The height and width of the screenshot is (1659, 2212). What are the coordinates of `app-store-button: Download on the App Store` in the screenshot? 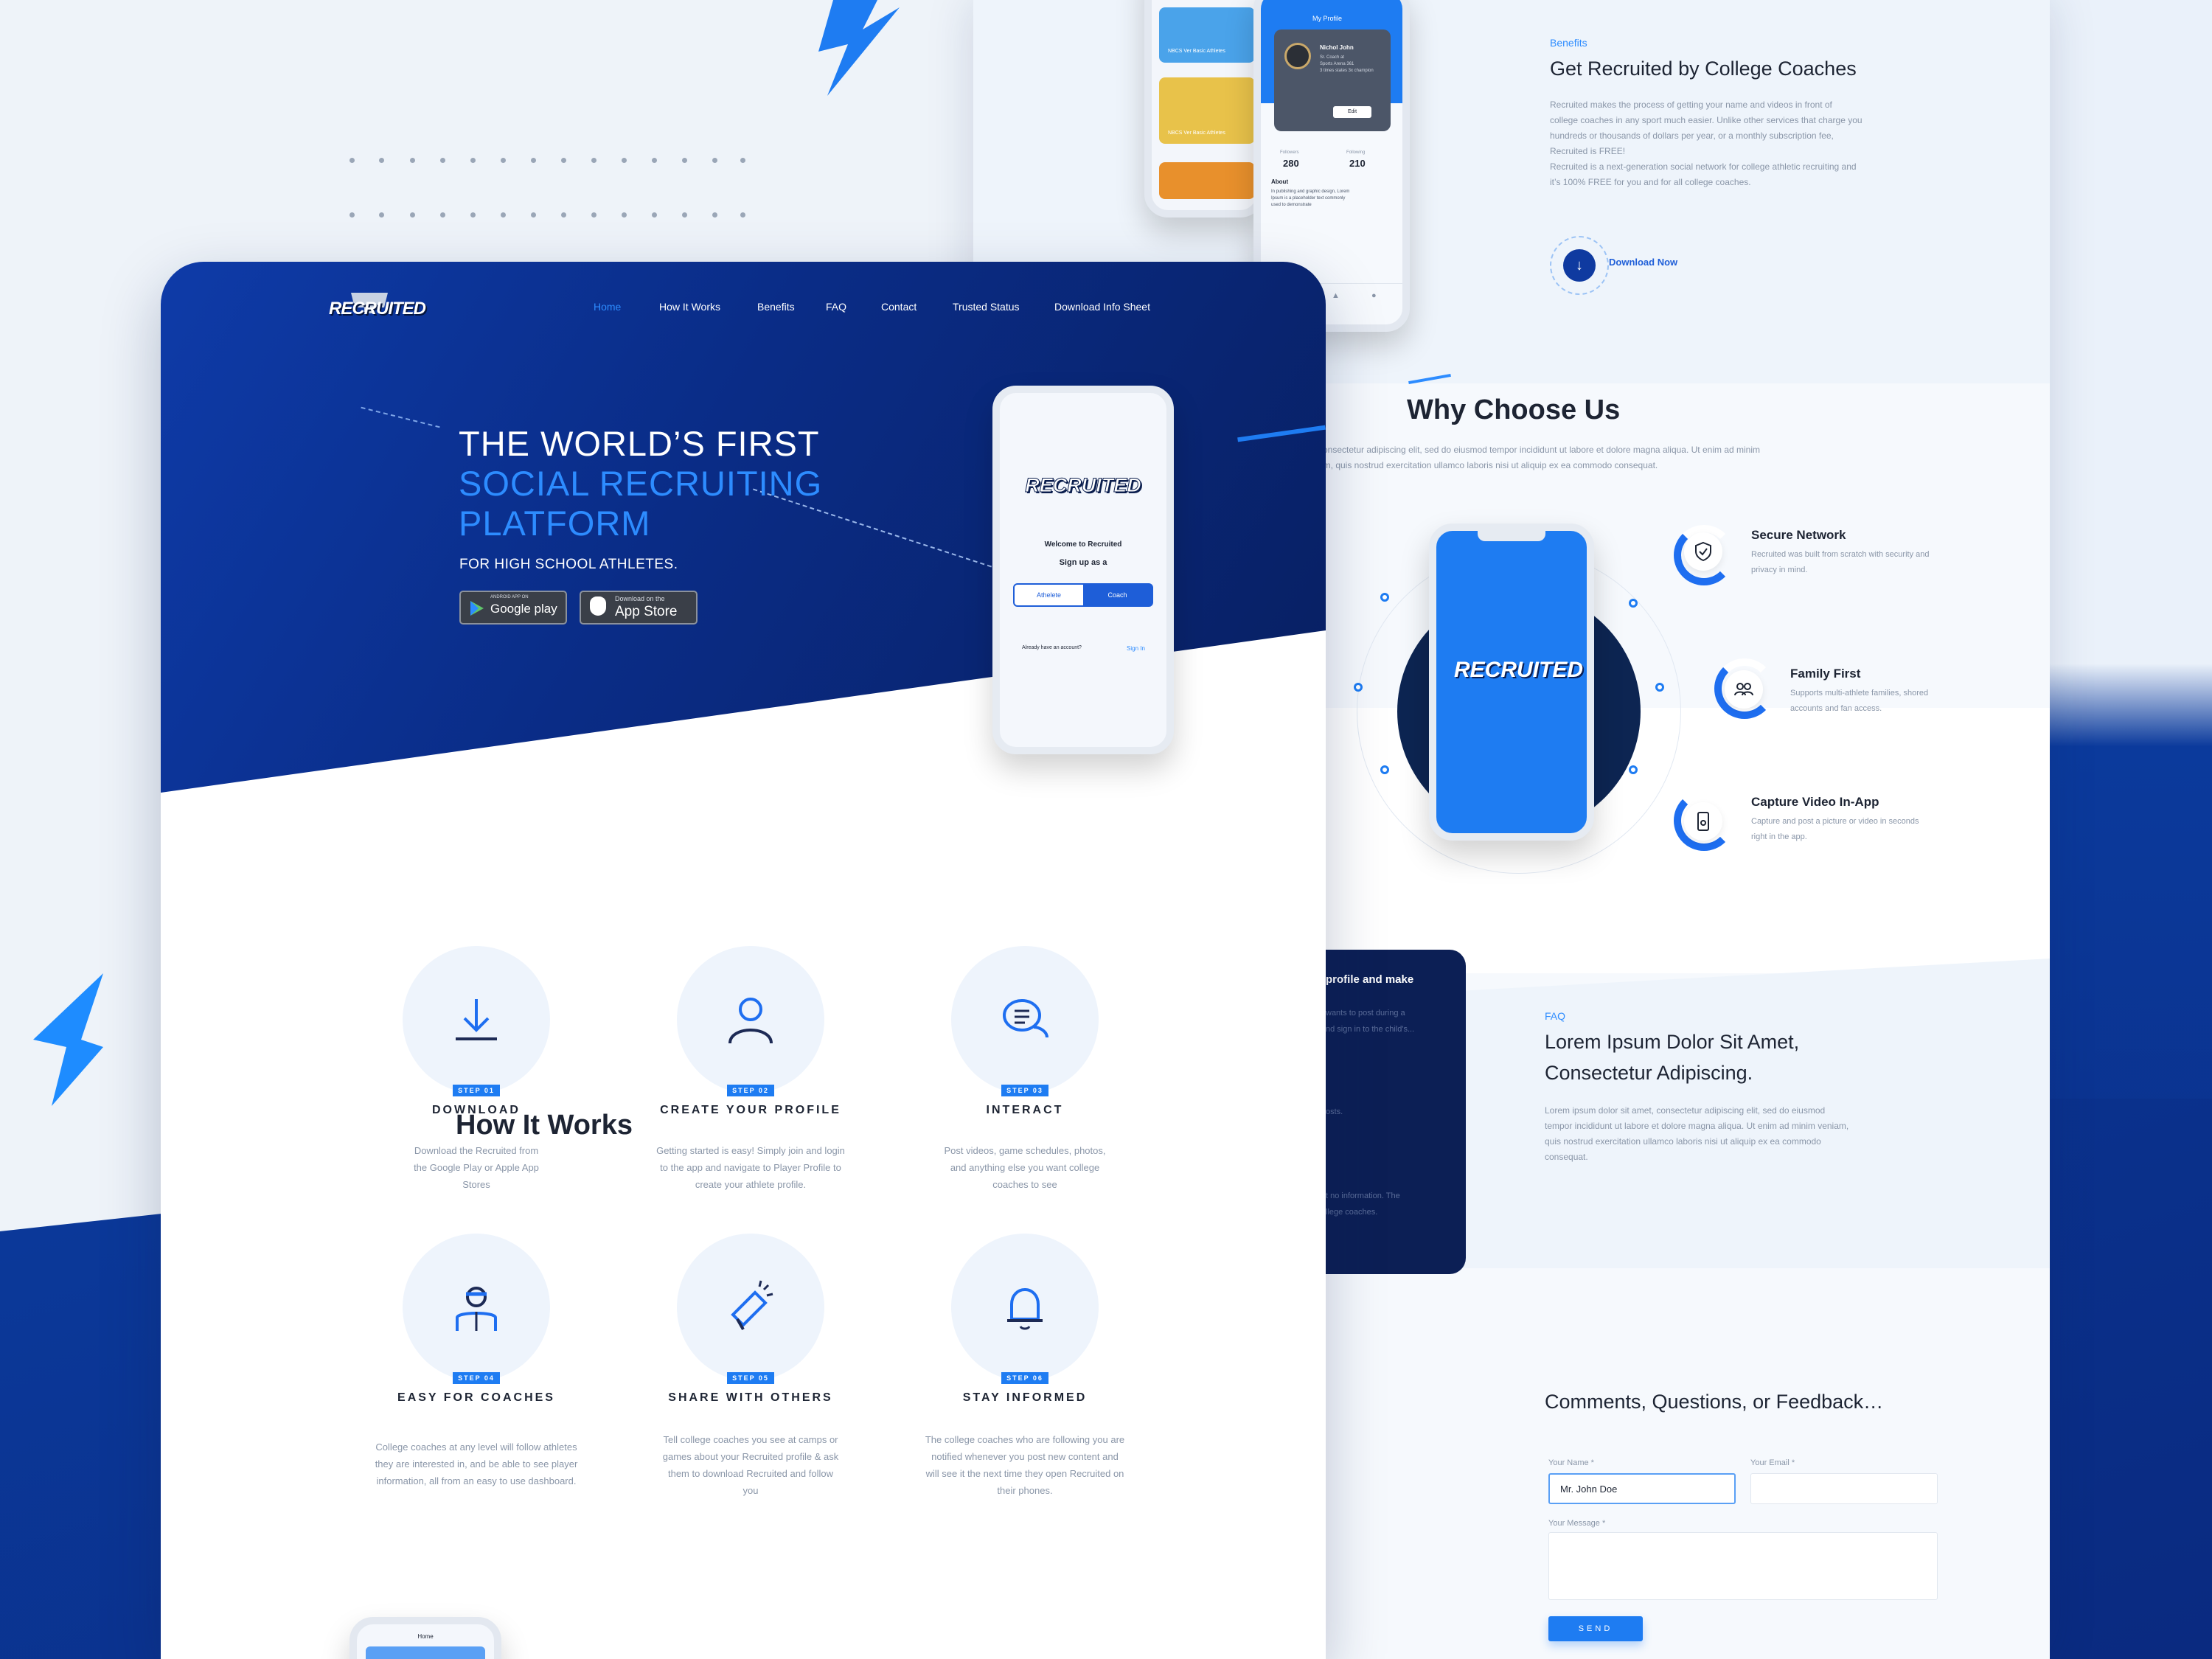 It's located at (639, 608).